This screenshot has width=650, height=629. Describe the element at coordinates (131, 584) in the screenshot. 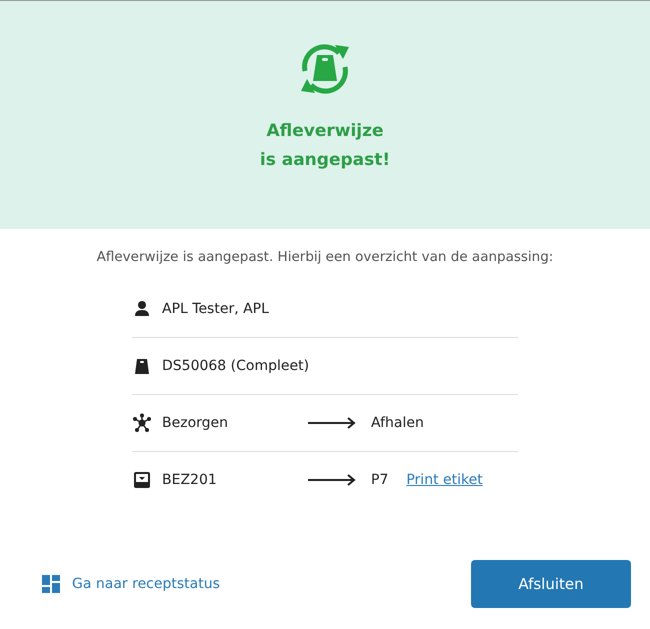

I see `status-link: Ga naar receptstatus` at that location.